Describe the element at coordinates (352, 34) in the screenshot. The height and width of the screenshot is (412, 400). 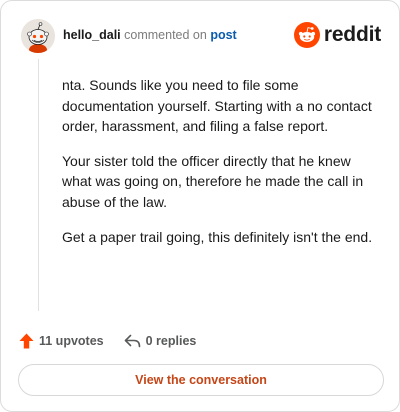
I see `reddit-wordmark: reddit` at that location.